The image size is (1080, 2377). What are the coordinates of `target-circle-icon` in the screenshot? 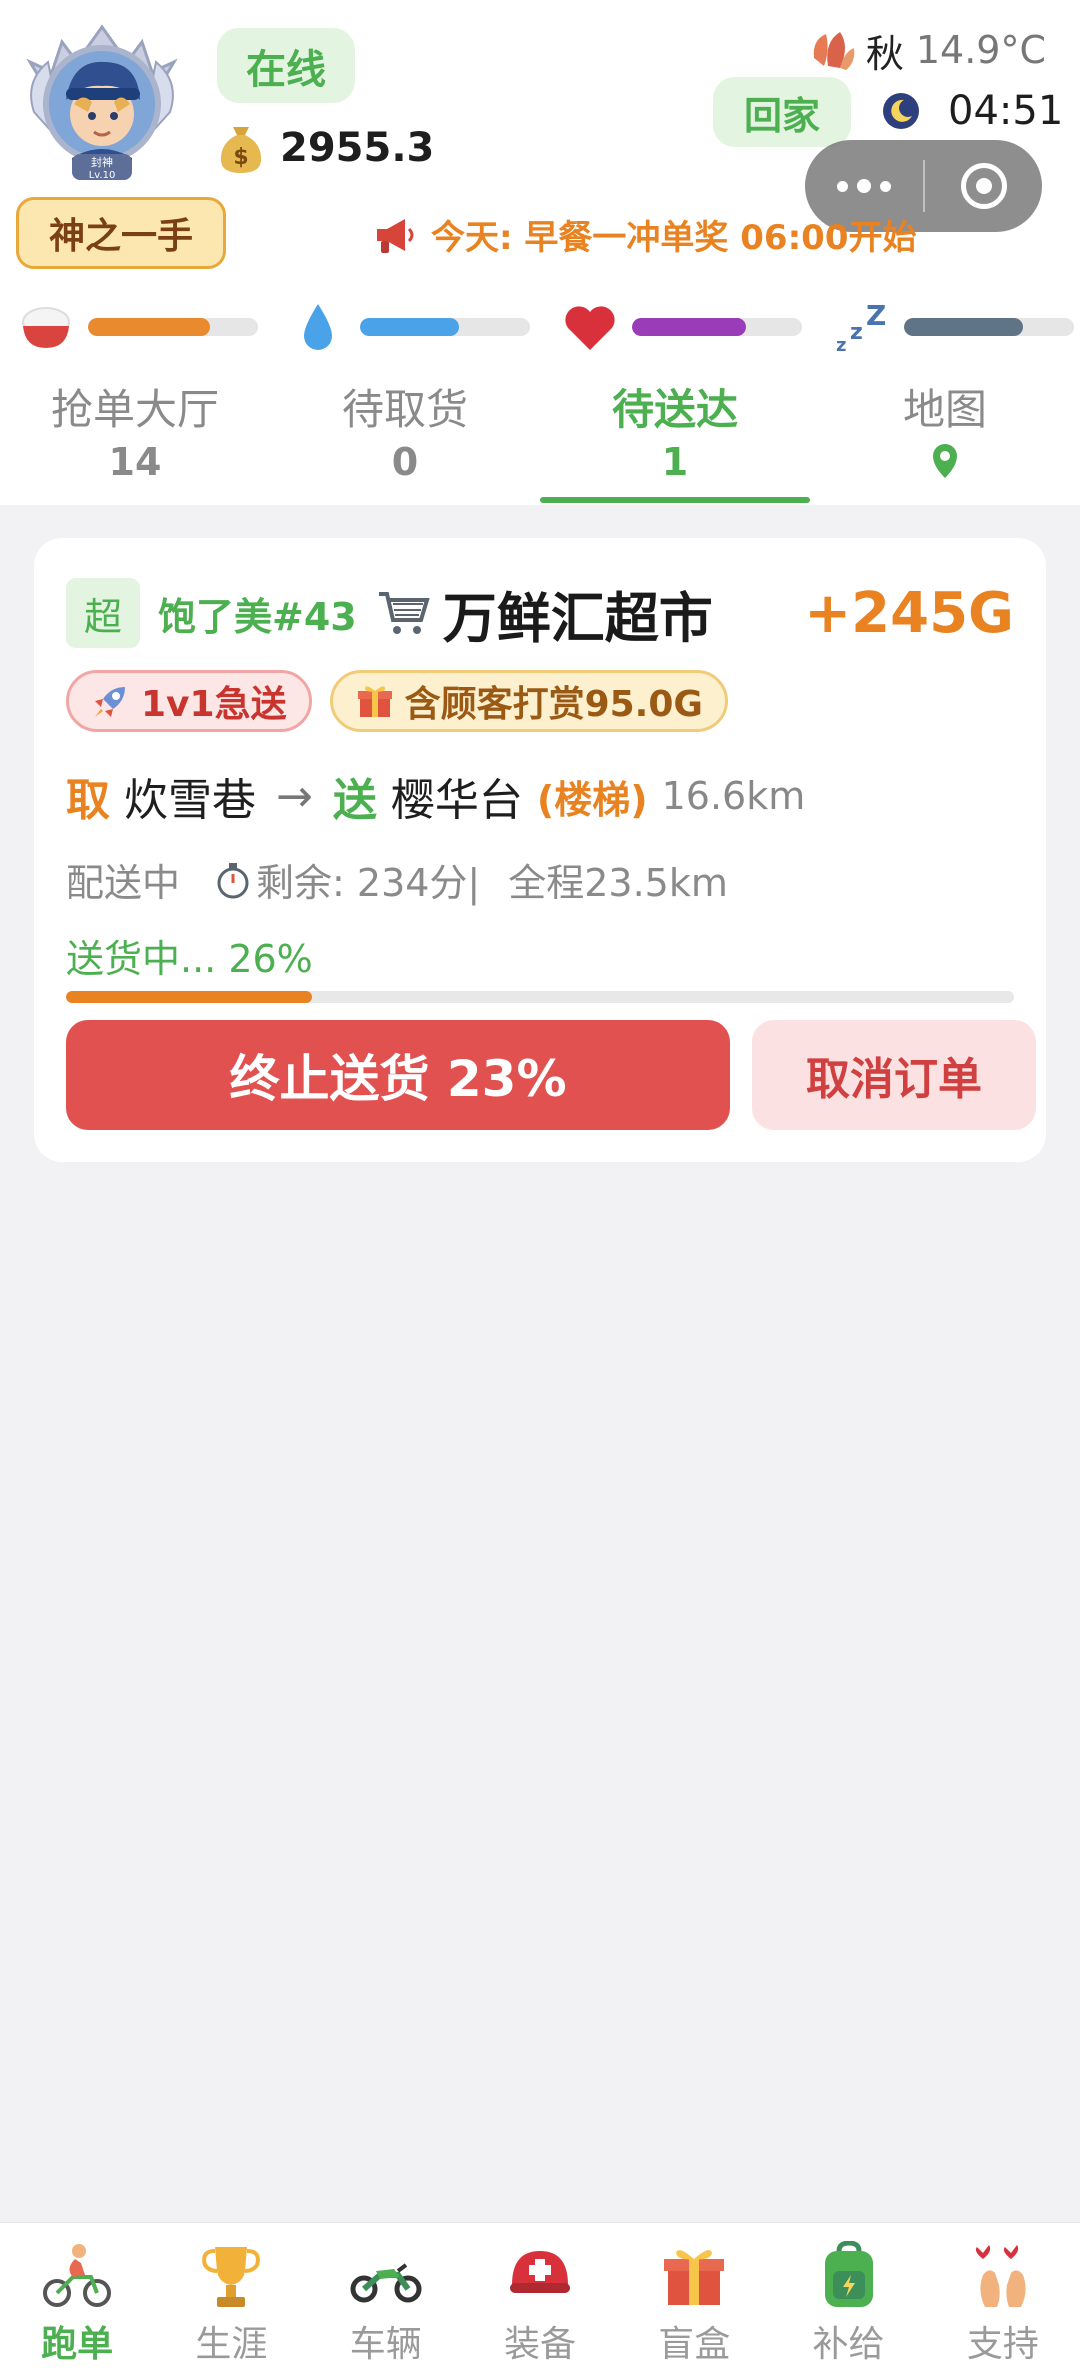 It's located at (983, 186).